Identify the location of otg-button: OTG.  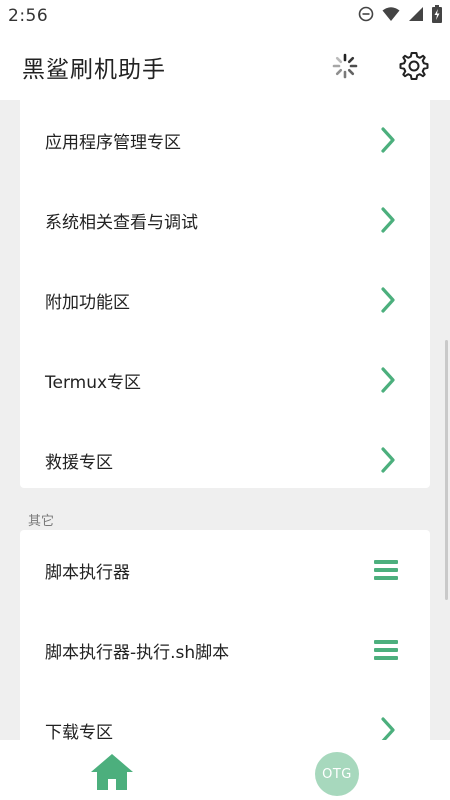
(337, 774).